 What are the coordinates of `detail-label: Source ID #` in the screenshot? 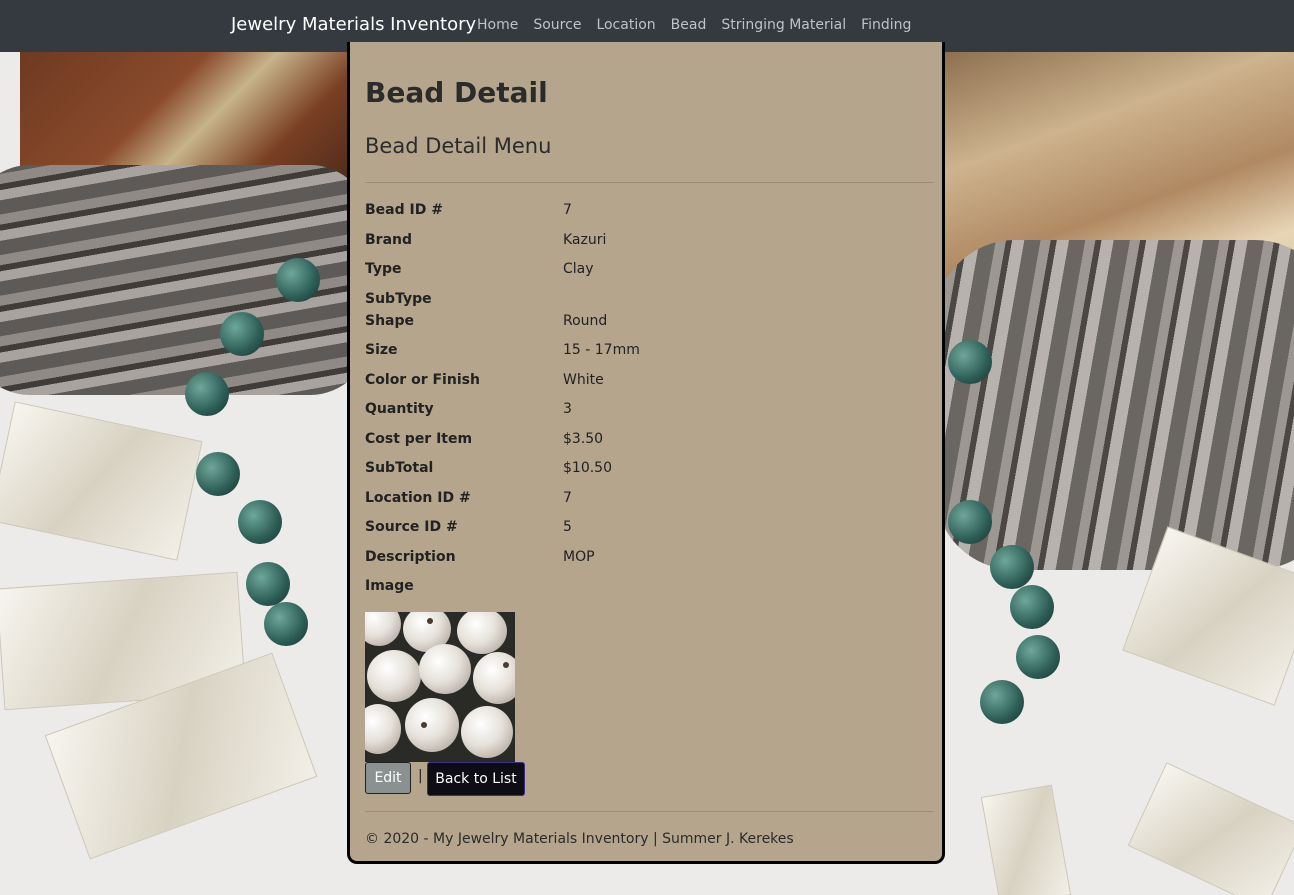 It's located at (411, 527).